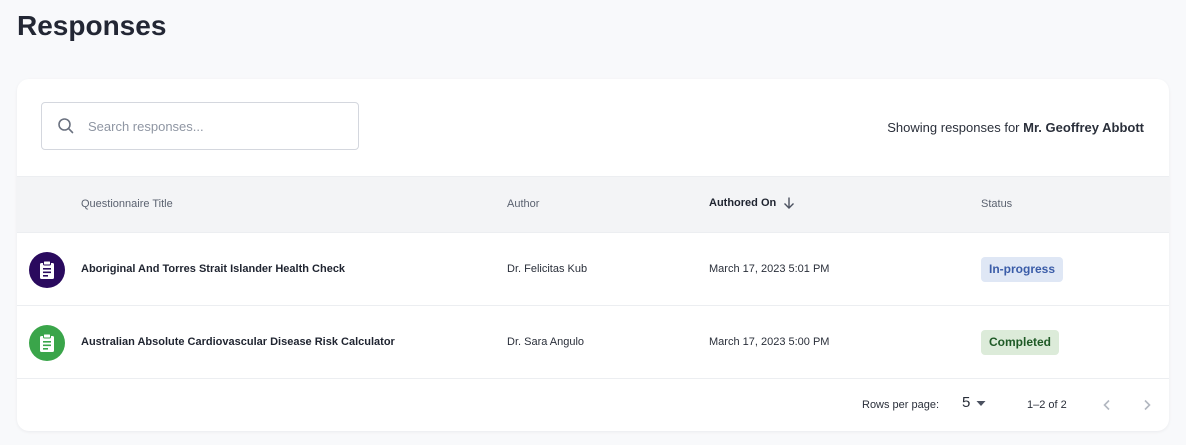 This screenshot has height=445, width=1186. I want to click on page-title: Responses, so click(92, 25).